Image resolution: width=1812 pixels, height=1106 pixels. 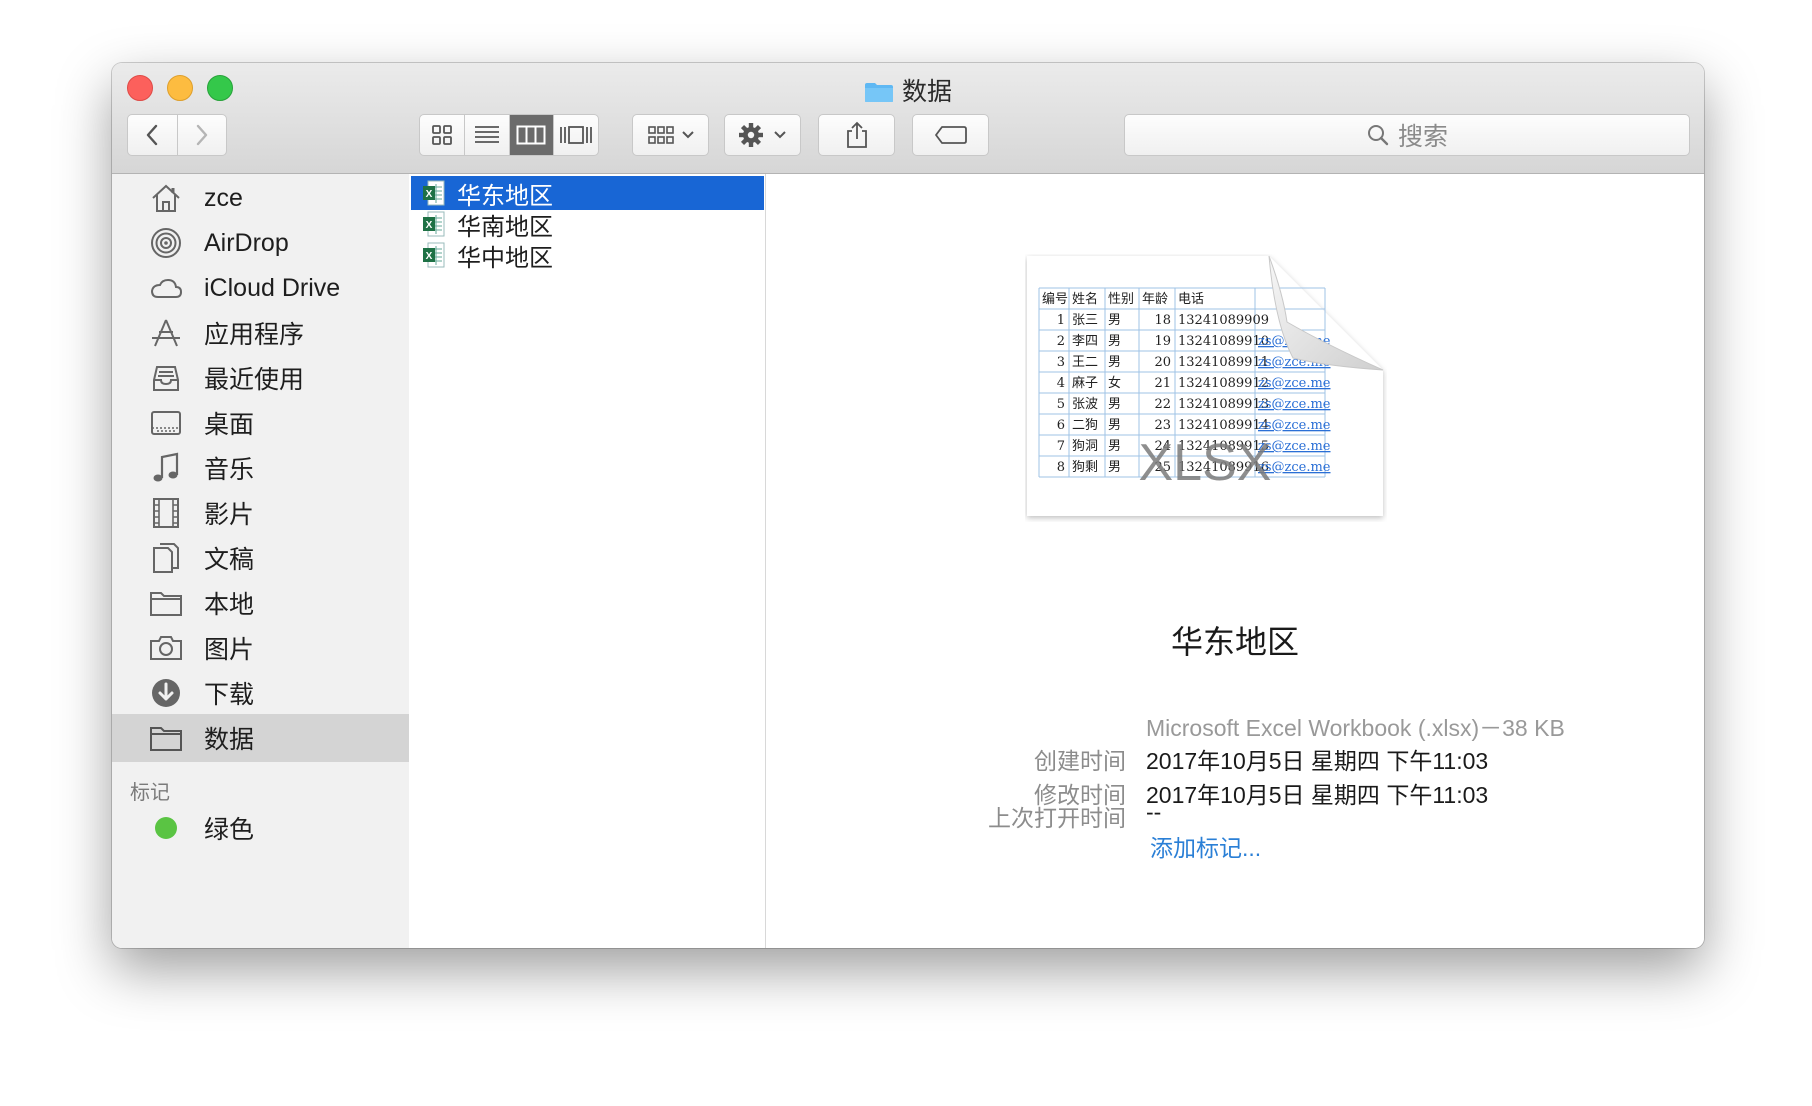 I want to click on tags-section-header: 标记, so click(x=150, y=793).